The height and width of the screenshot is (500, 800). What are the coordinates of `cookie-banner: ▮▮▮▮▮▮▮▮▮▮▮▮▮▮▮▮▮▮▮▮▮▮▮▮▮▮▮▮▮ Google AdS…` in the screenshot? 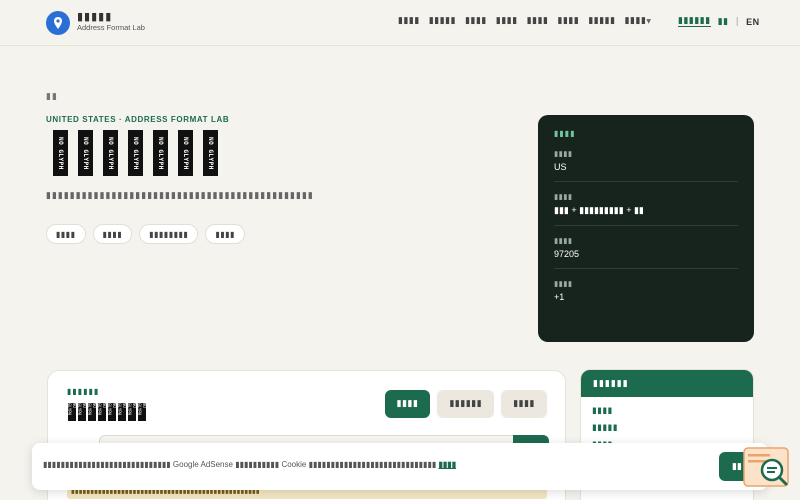 It's located at (400, 466).